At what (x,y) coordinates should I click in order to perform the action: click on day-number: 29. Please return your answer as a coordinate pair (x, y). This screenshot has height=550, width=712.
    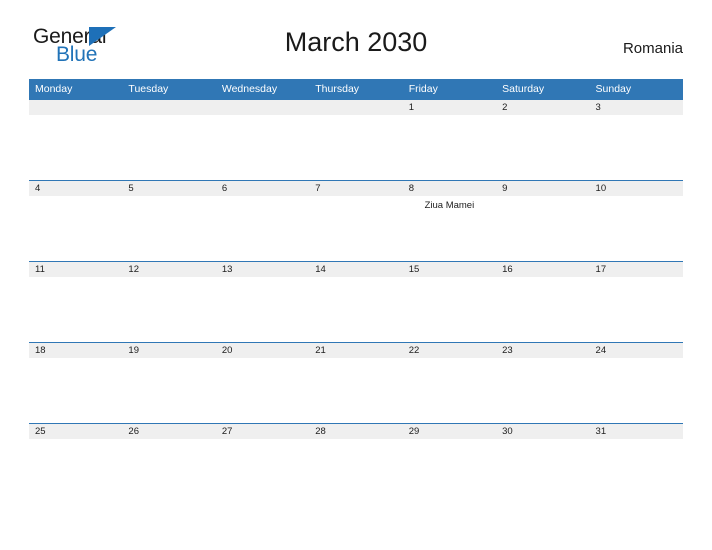
    Looking at the image, I should click on (449, 431).